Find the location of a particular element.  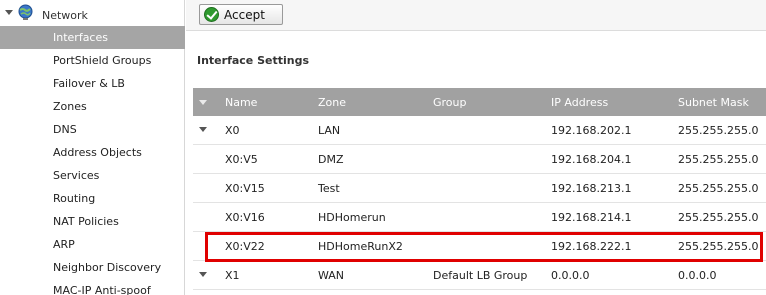

toolbar: Accept is located at coordinates (476, 15).